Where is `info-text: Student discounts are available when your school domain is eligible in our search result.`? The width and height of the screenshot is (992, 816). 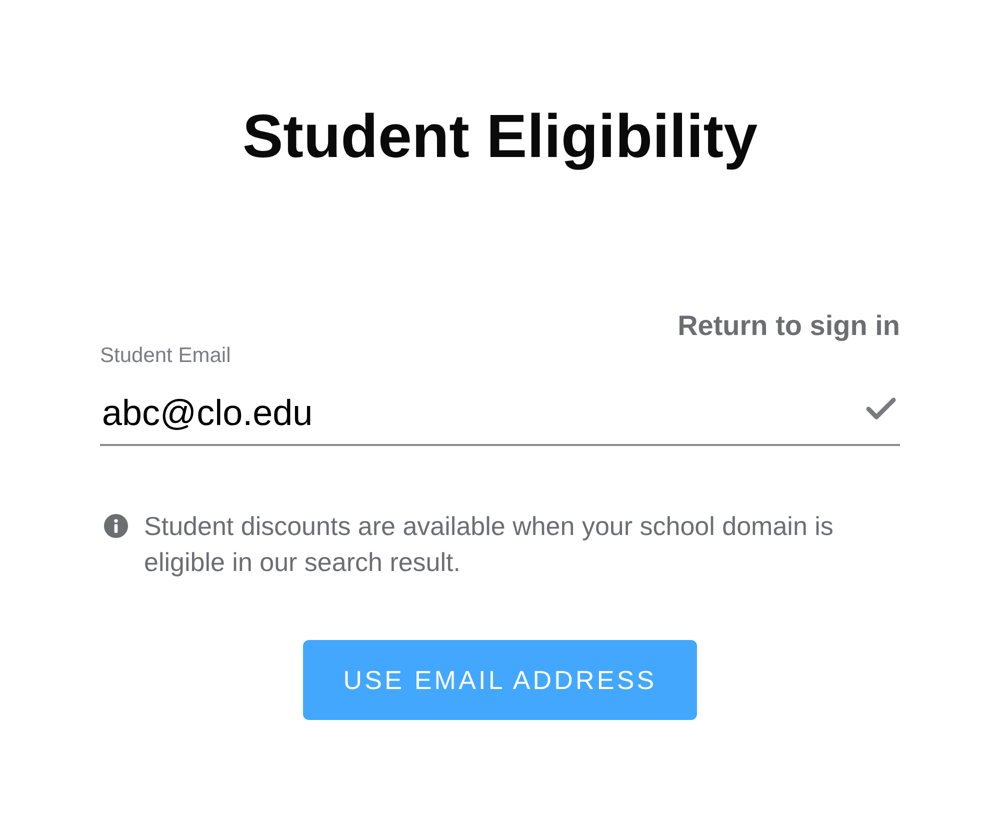 info-text: Student discounts are available when your school domain is eligible in our search result. is located at coordinates (489, 544).